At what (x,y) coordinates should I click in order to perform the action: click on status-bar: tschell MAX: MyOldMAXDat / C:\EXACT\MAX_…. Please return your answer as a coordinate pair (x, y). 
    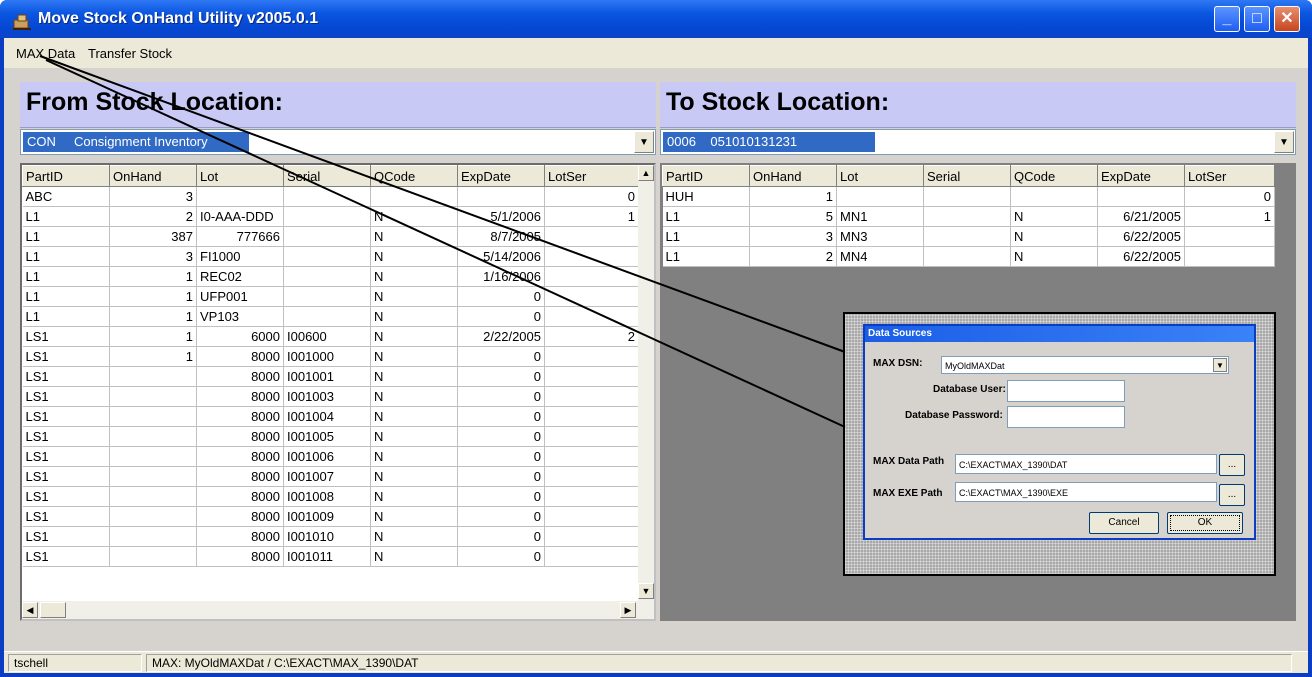
    Looking at the image, I should click on (656, 662).